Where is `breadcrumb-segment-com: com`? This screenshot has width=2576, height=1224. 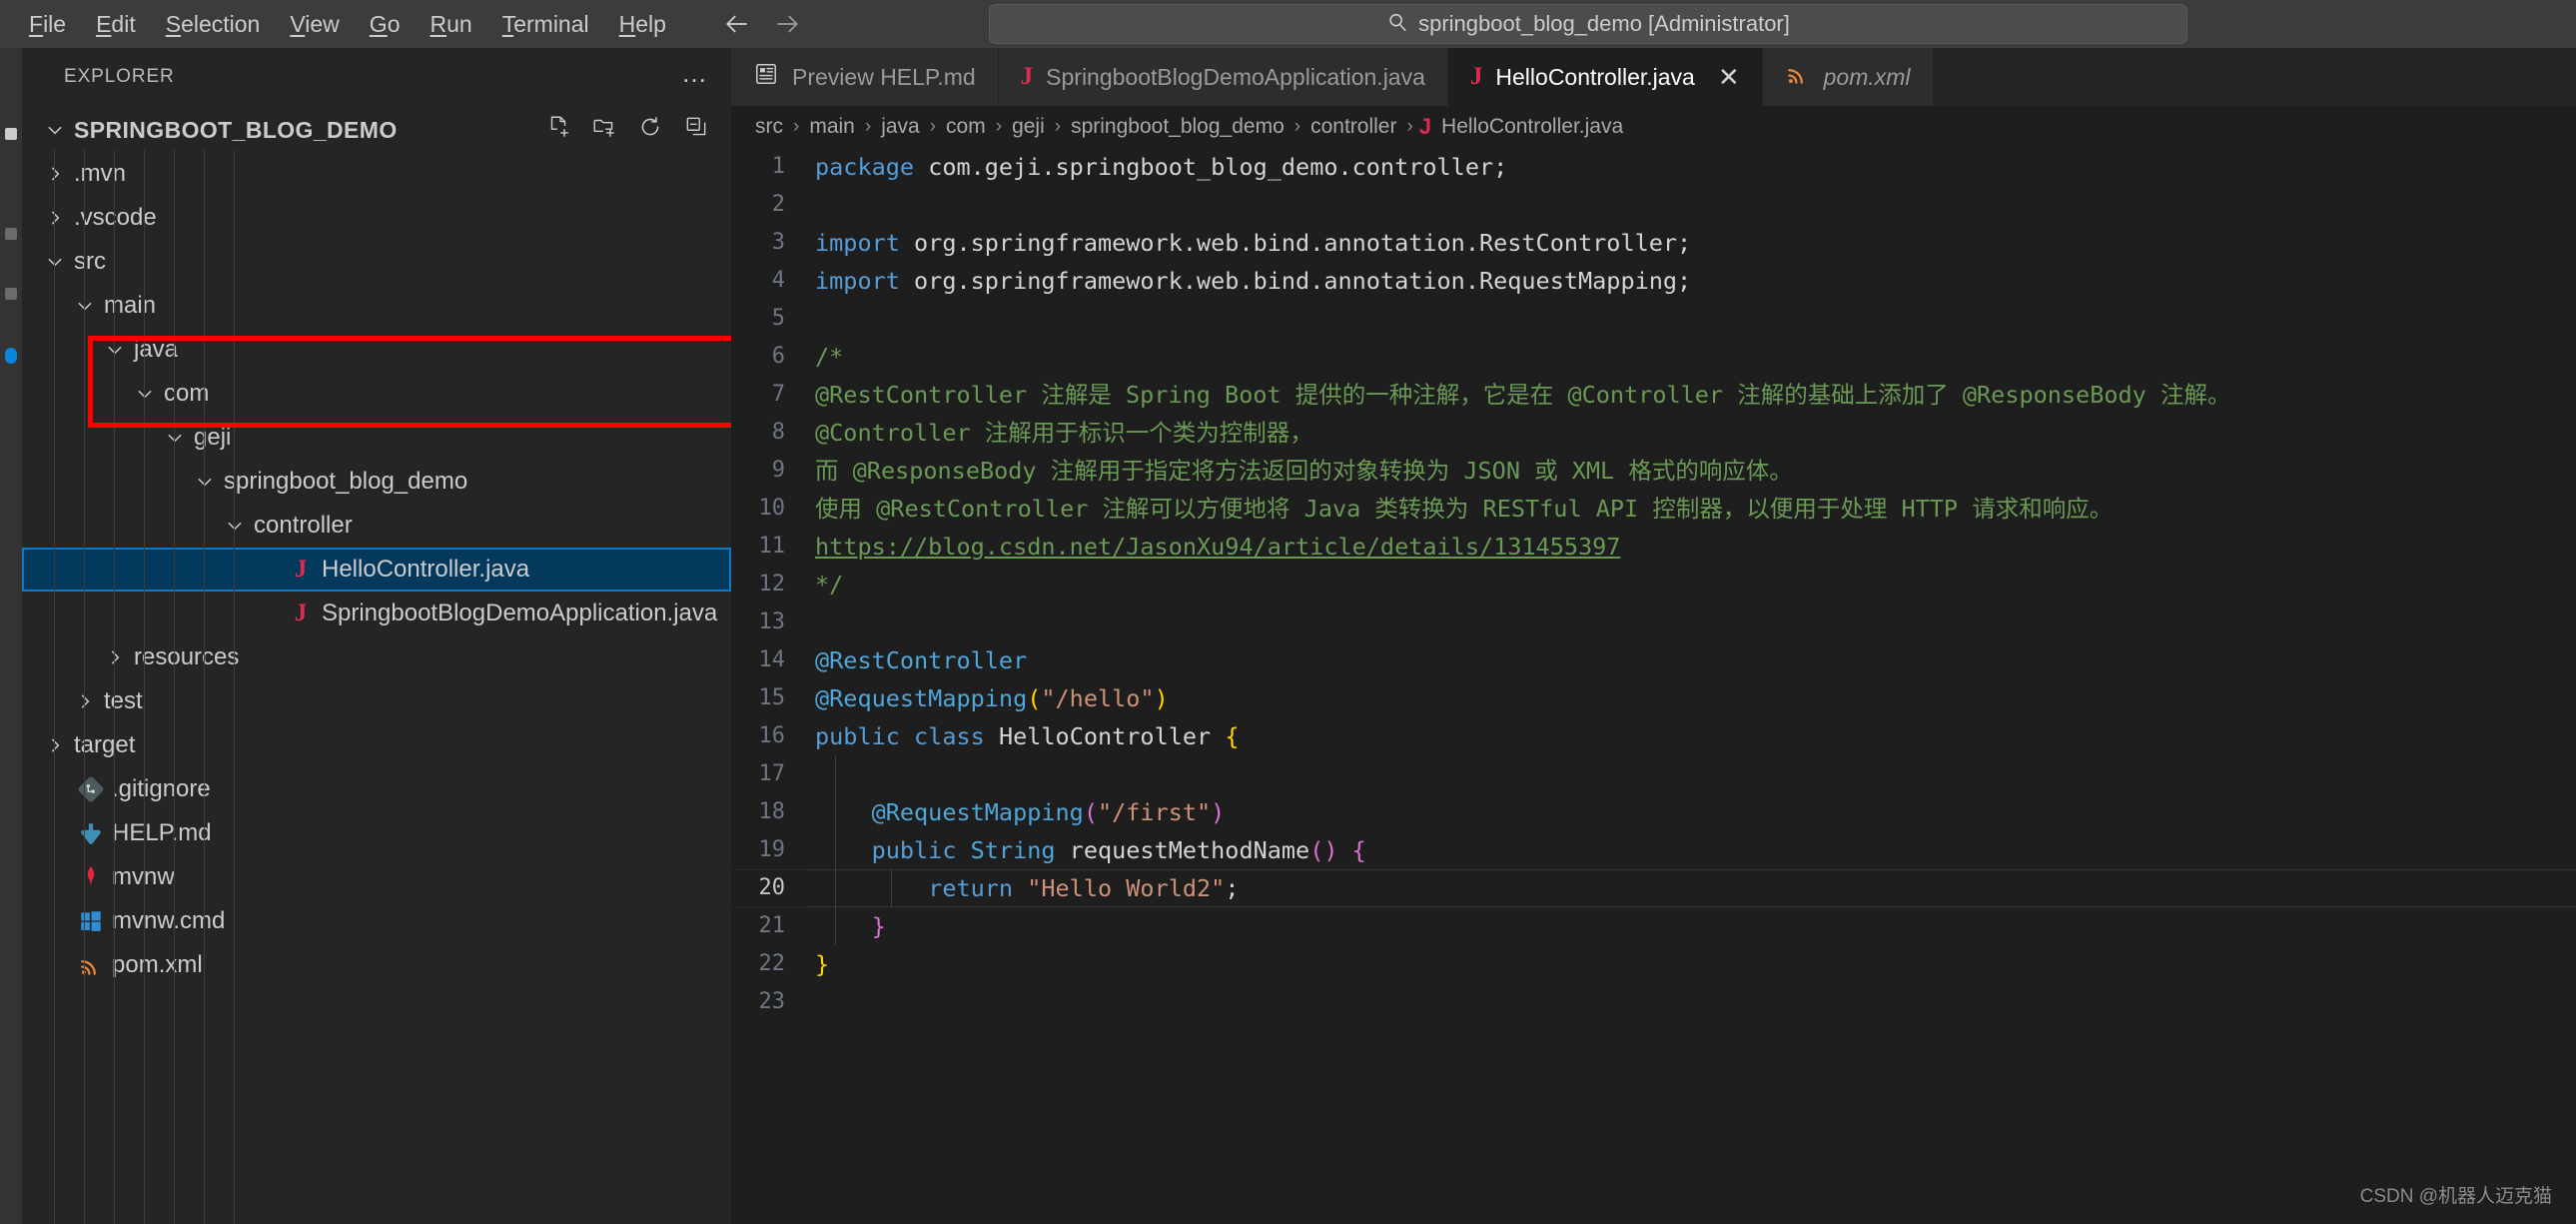 breadcrumb-segment-com: com is located at coordinates (966, 127).